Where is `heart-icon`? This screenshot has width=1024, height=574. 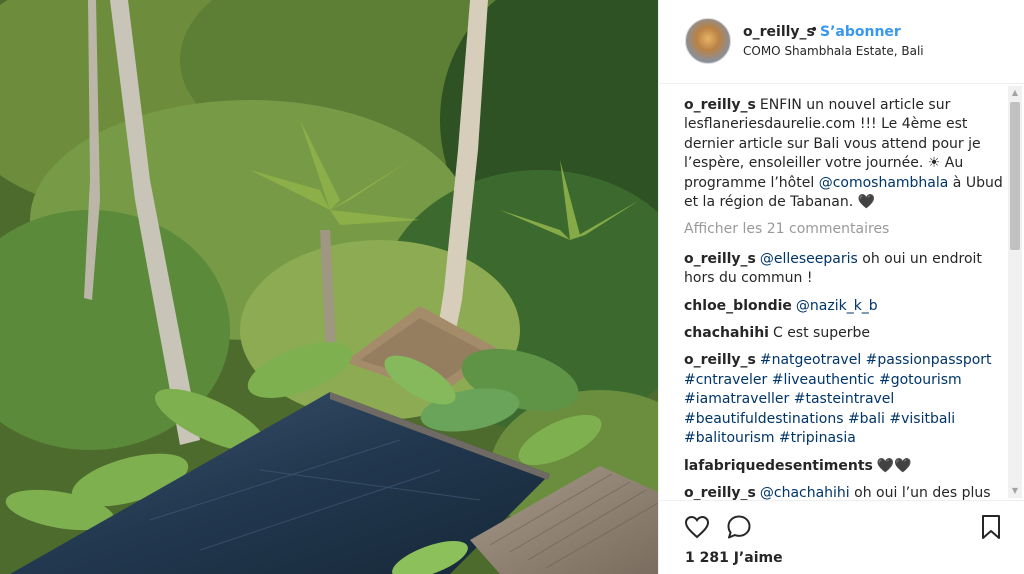 heart-icon is located at coordinates (697, 527).